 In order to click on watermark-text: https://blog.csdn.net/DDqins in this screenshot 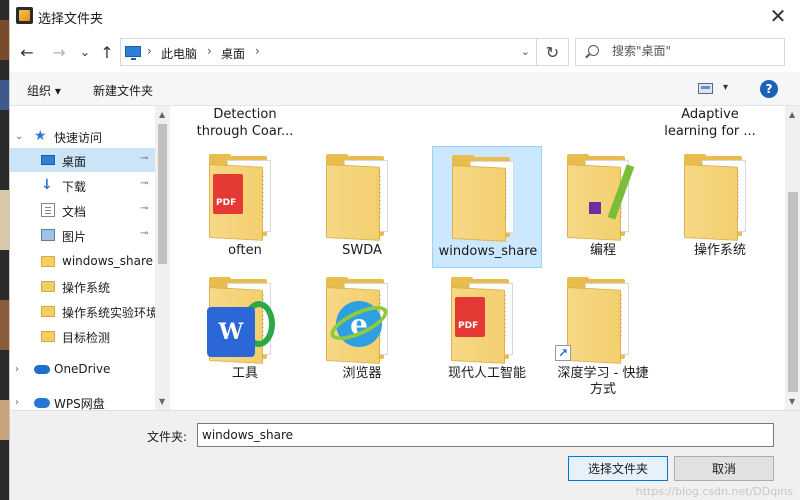, I will do `click(714, 491)`.